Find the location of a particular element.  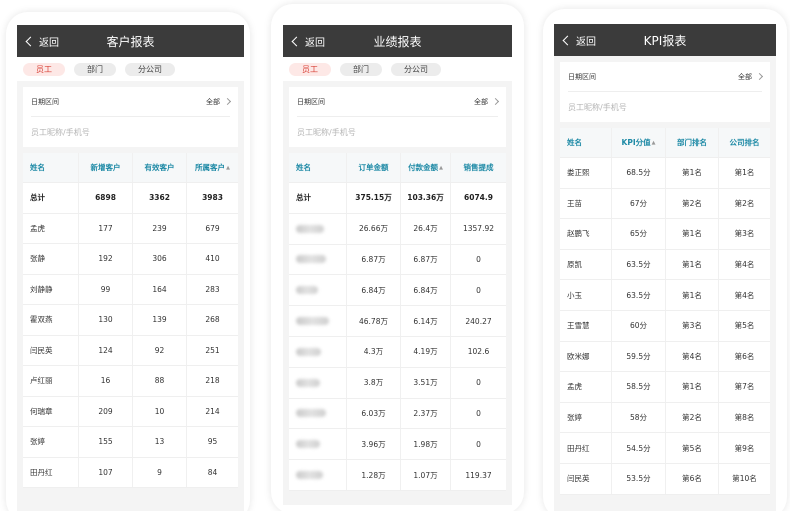

table-total-row: 总计 375.15万 103.36万 6074.9 is located at coordinates (397, 198).